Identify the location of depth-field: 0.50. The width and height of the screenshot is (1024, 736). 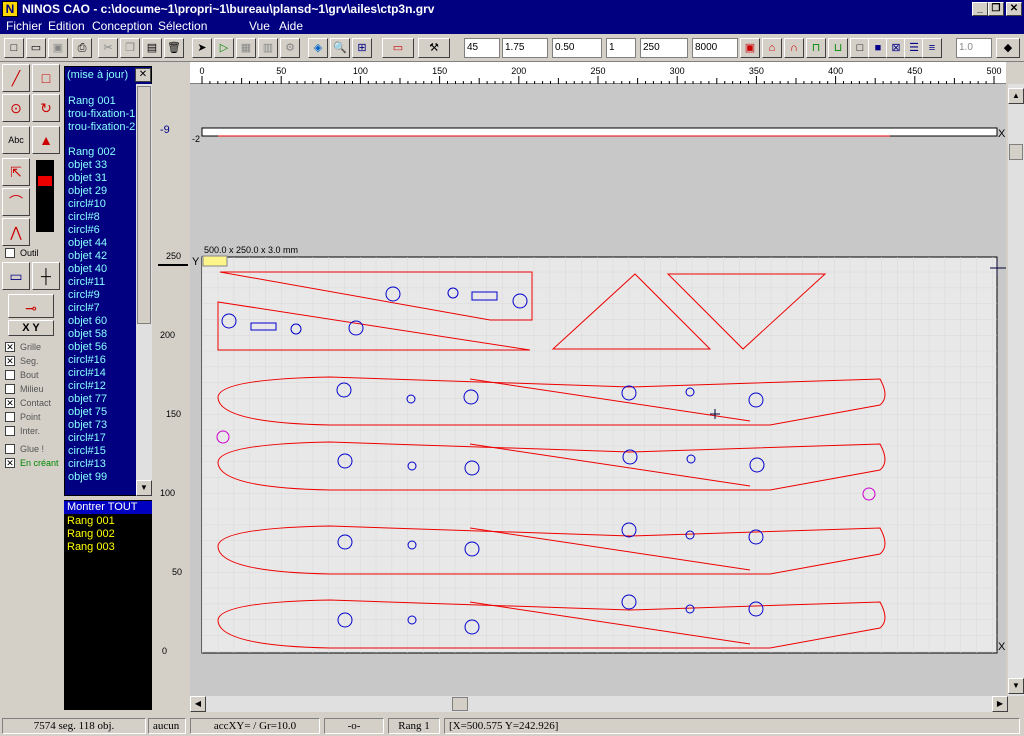
(577, 48).